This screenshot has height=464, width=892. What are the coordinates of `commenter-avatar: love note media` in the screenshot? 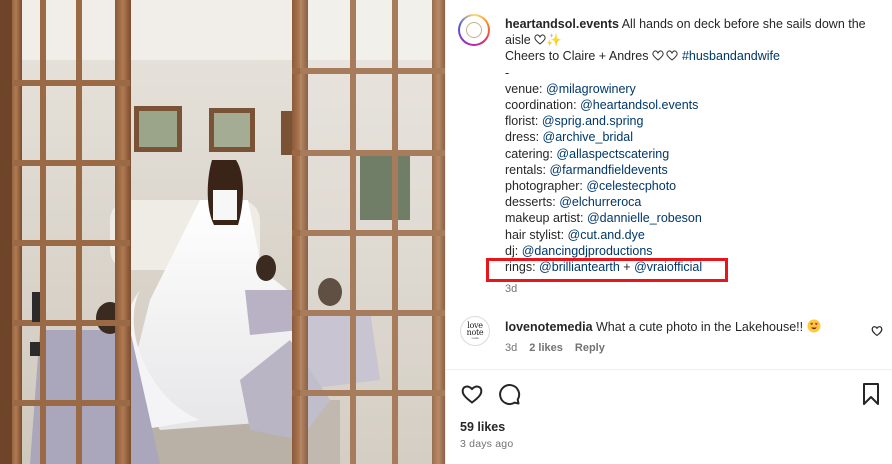 It's located at (475, 331).